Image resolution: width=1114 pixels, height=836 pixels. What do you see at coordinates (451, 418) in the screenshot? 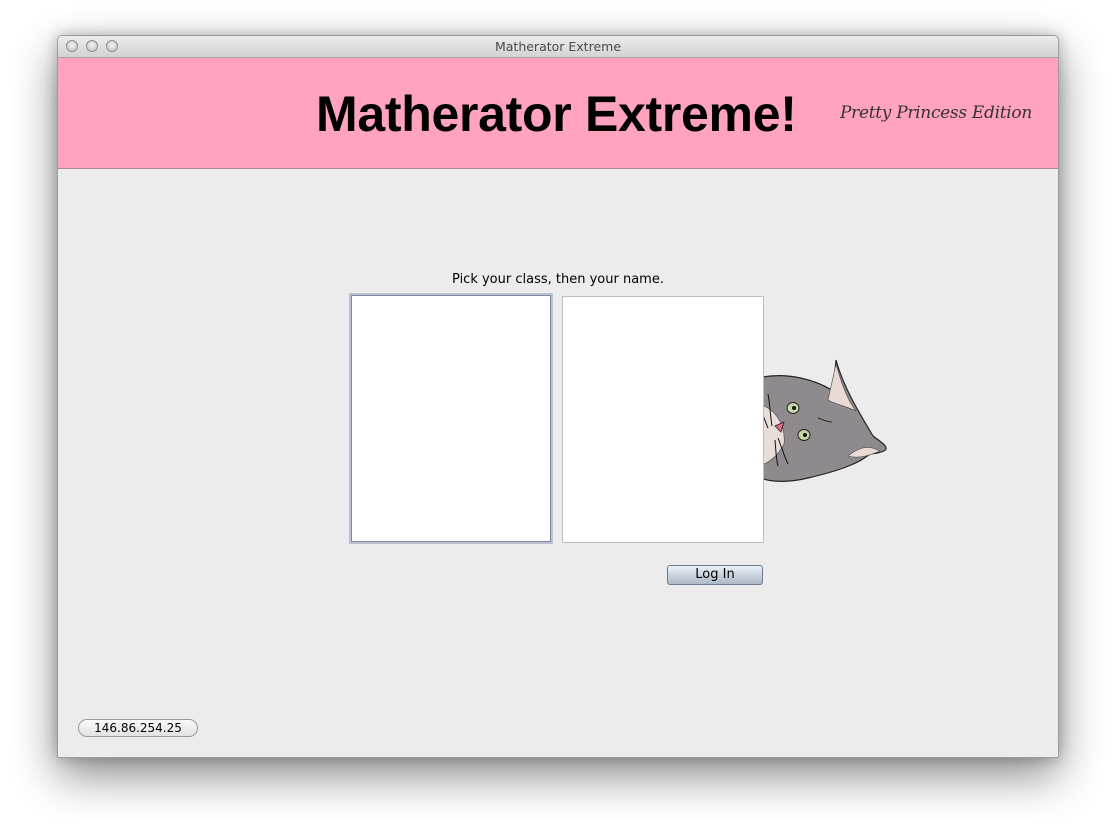
I see `class-list` at bounding box center [451, 418].